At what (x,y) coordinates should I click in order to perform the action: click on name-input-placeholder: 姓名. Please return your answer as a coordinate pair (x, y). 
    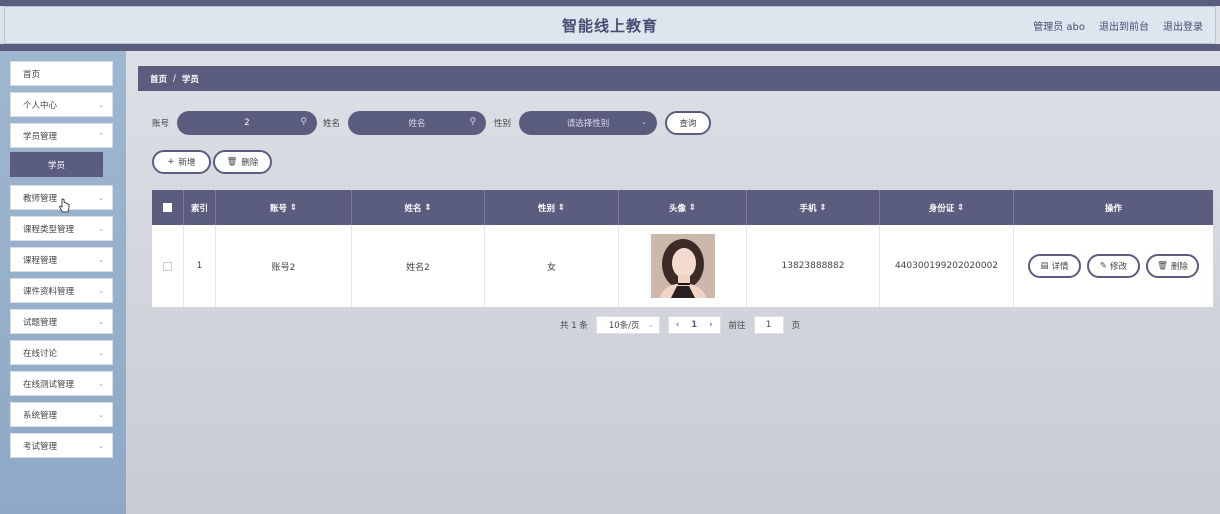
    Looking at the image, I should click on (417, 124).